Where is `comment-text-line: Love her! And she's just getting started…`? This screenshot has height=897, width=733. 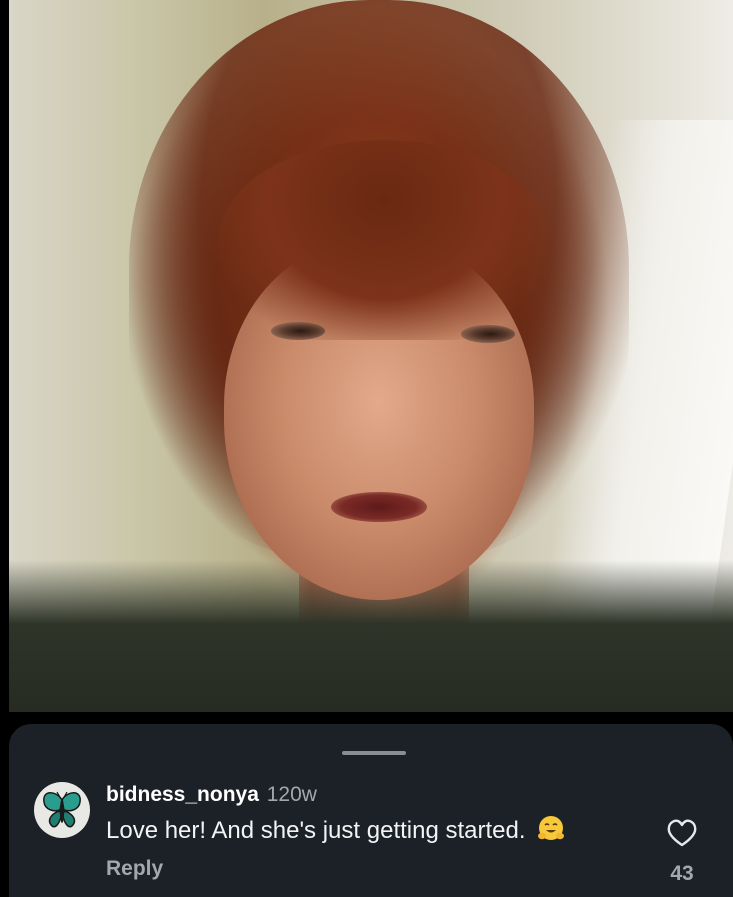
comment-text-line: Love her! And she's just getting started… is located at coordinates (386, 830).